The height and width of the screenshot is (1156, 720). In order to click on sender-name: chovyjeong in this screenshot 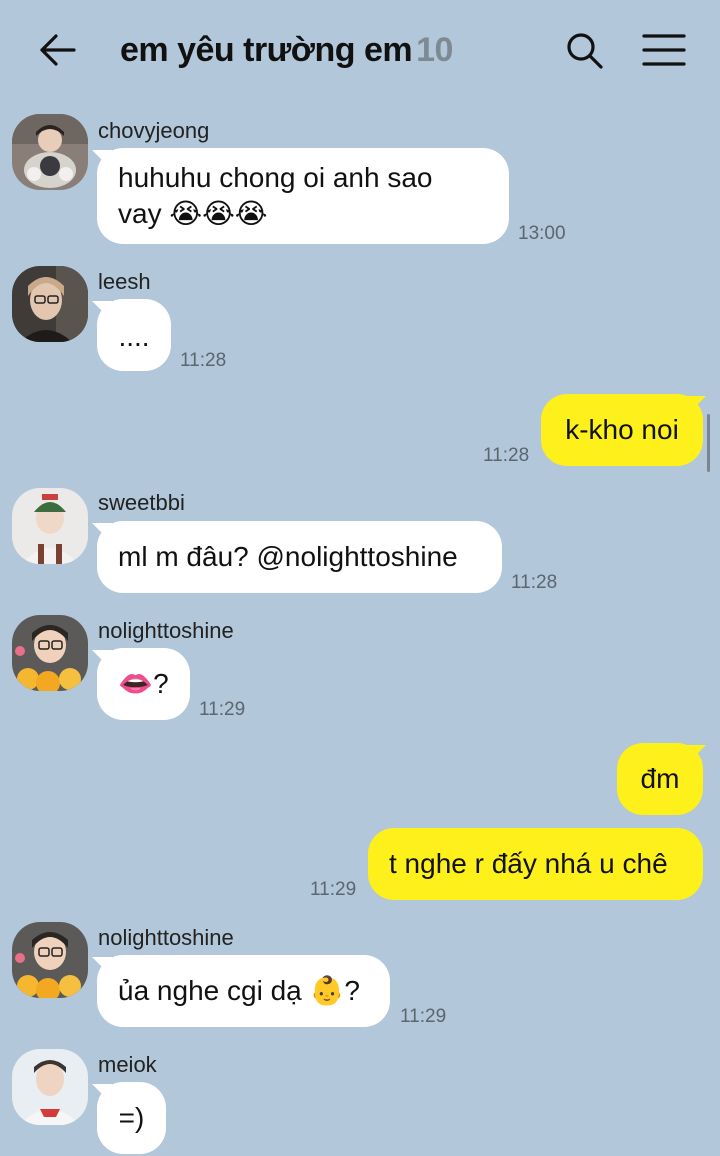, I will do `click(154, 130)`.